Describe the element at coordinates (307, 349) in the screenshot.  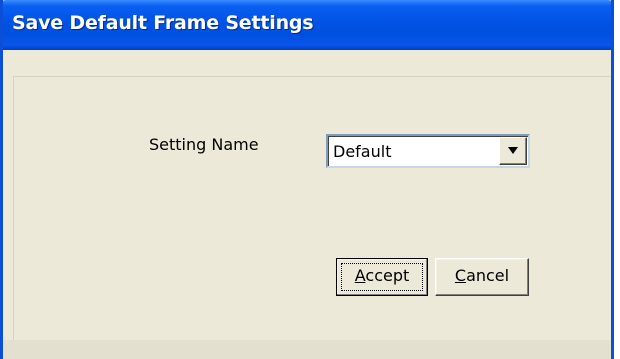
I see `bottom-edge` at that location.